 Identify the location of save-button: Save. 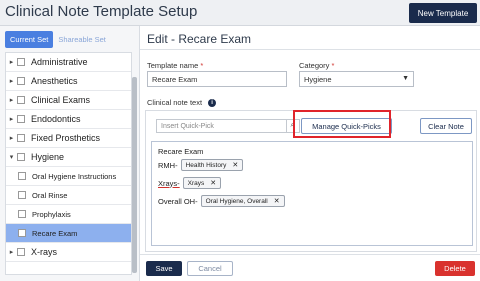
(164, 268).